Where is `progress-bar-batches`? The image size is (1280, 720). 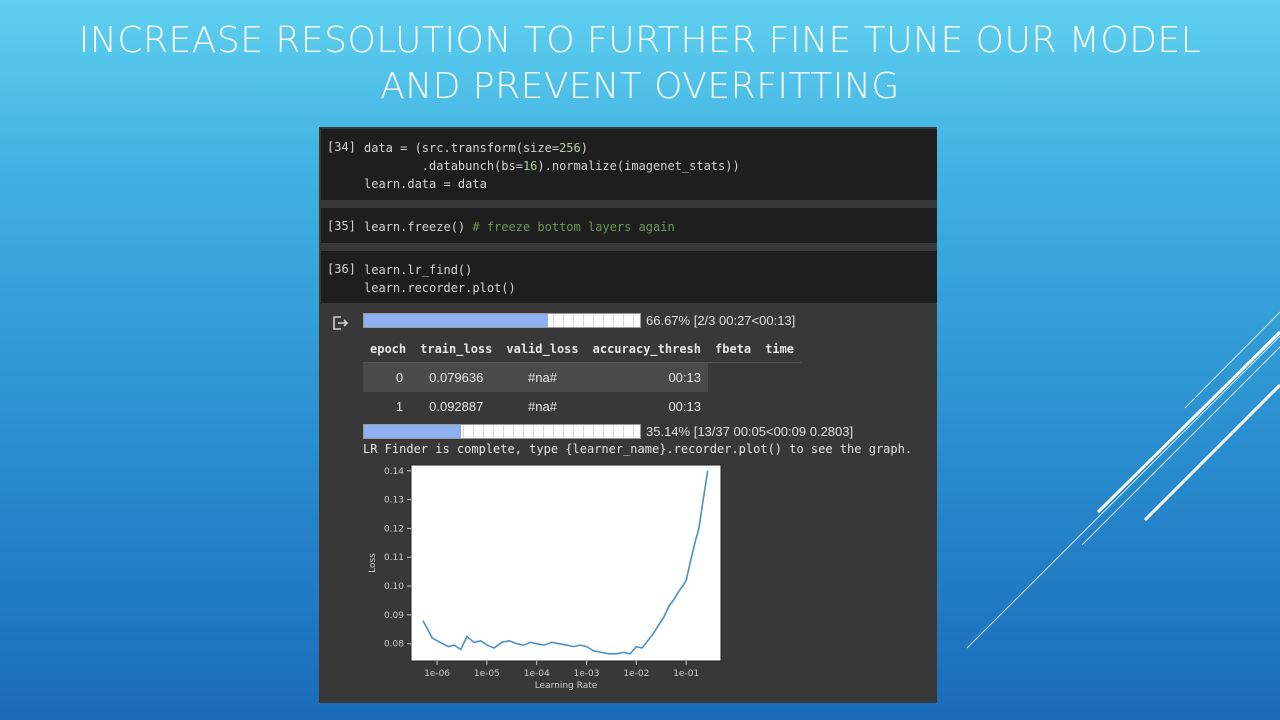 progress-bar-batches is located at coordinates (502, 431).